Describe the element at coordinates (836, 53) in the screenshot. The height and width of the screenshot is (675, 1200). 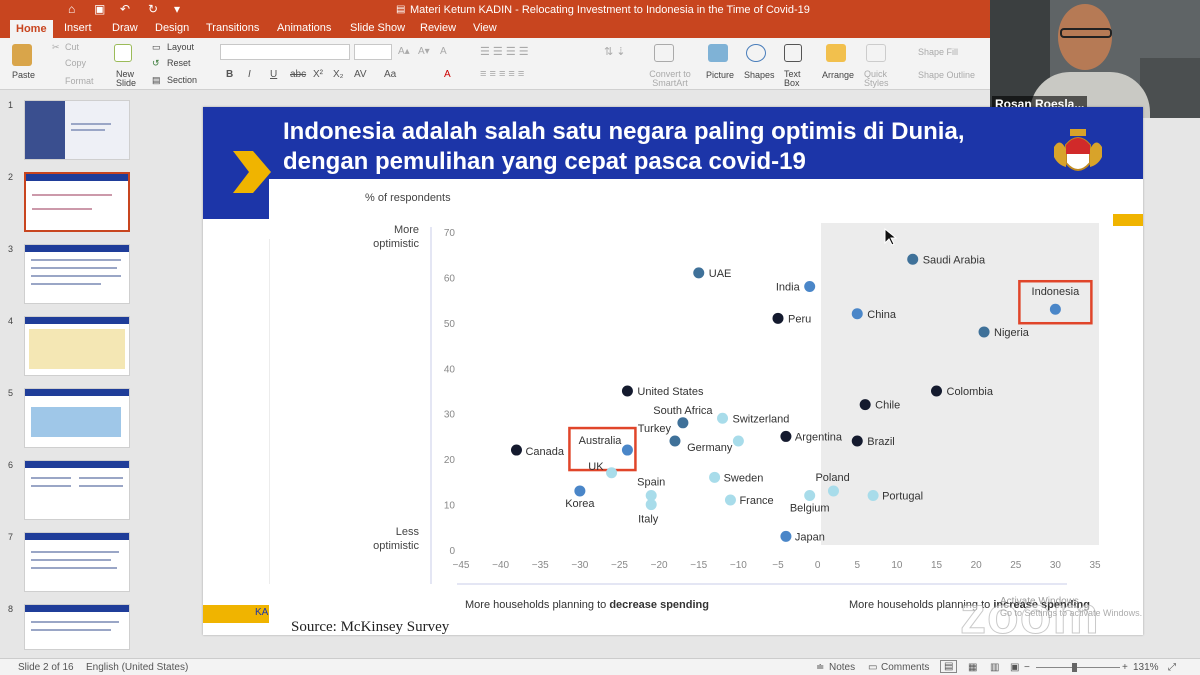
I see `arrange-icon` at that location.